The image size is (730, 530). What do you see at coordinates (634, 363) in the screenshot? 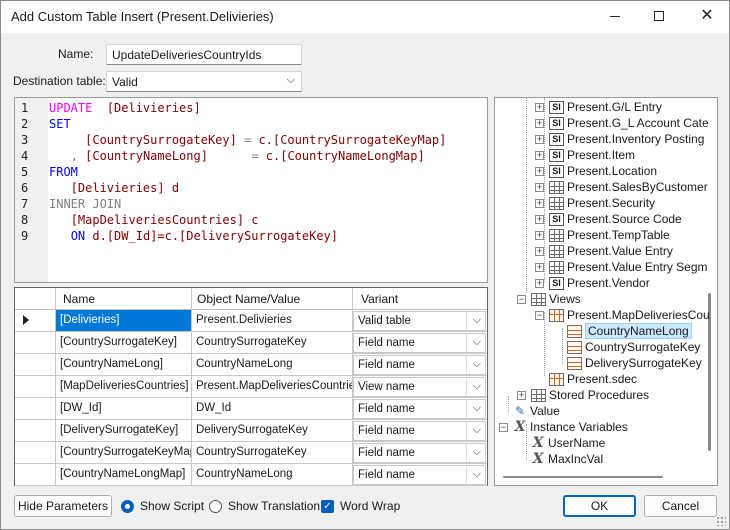
I see `tree-node: DeliverySurrogateKey` at bounding box center [634, 363].